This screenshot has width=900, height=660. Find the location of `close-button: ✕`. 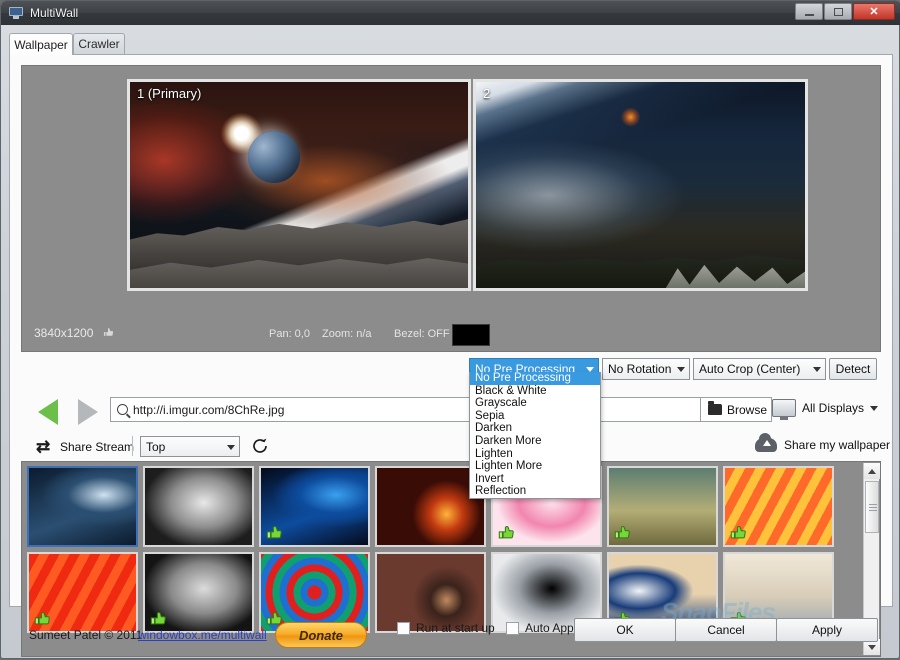

close-button: ✕ is located at coordinates (874, 11).